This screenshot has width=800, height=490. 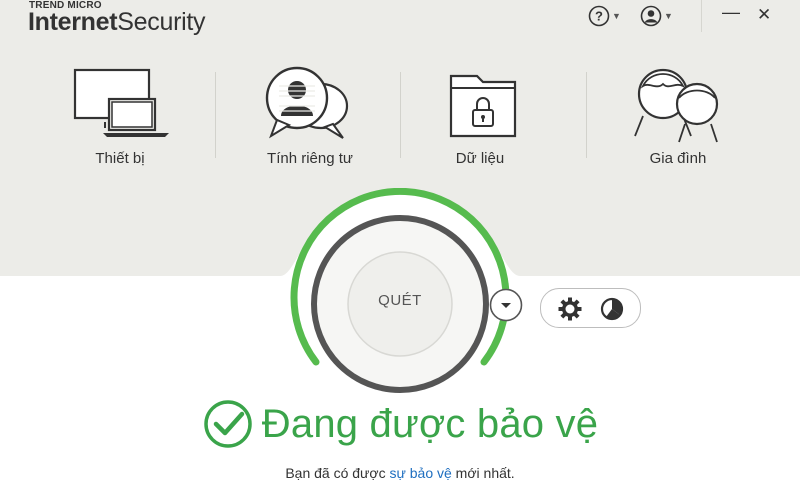 I want to click on question-circle-icon: ?, so click(x=599, y=16).